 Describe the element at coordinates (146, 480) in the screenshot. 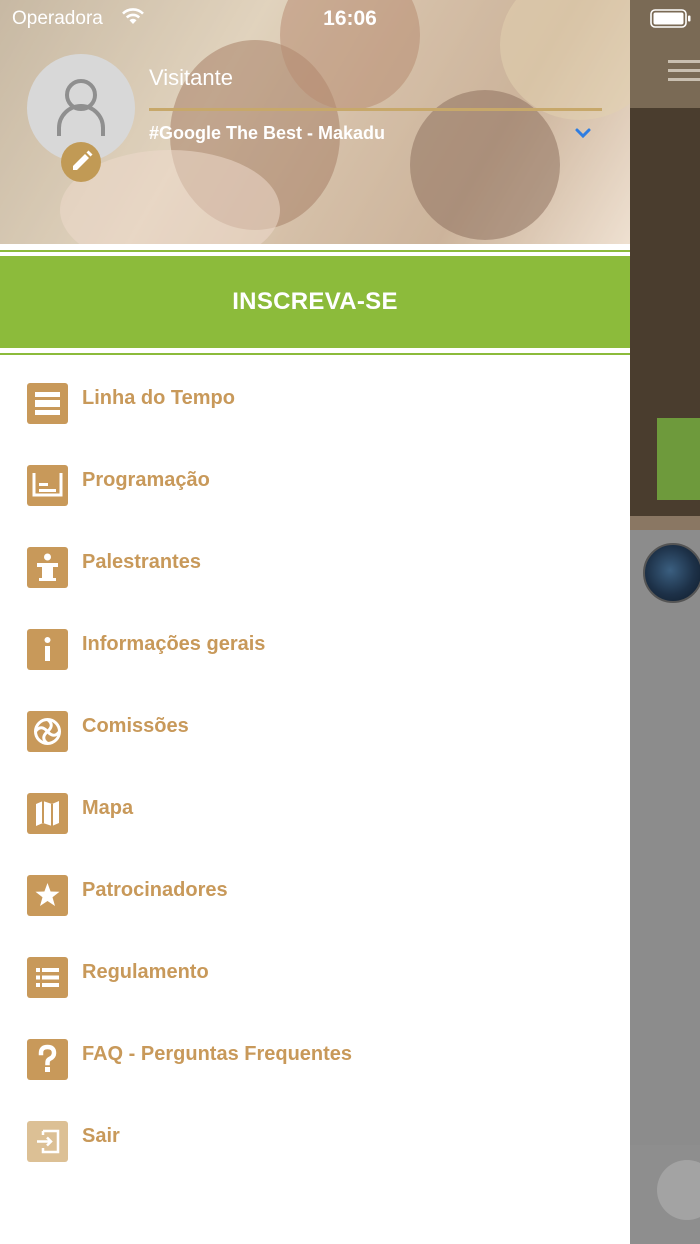

I see `menu-label: Programação` at that location.